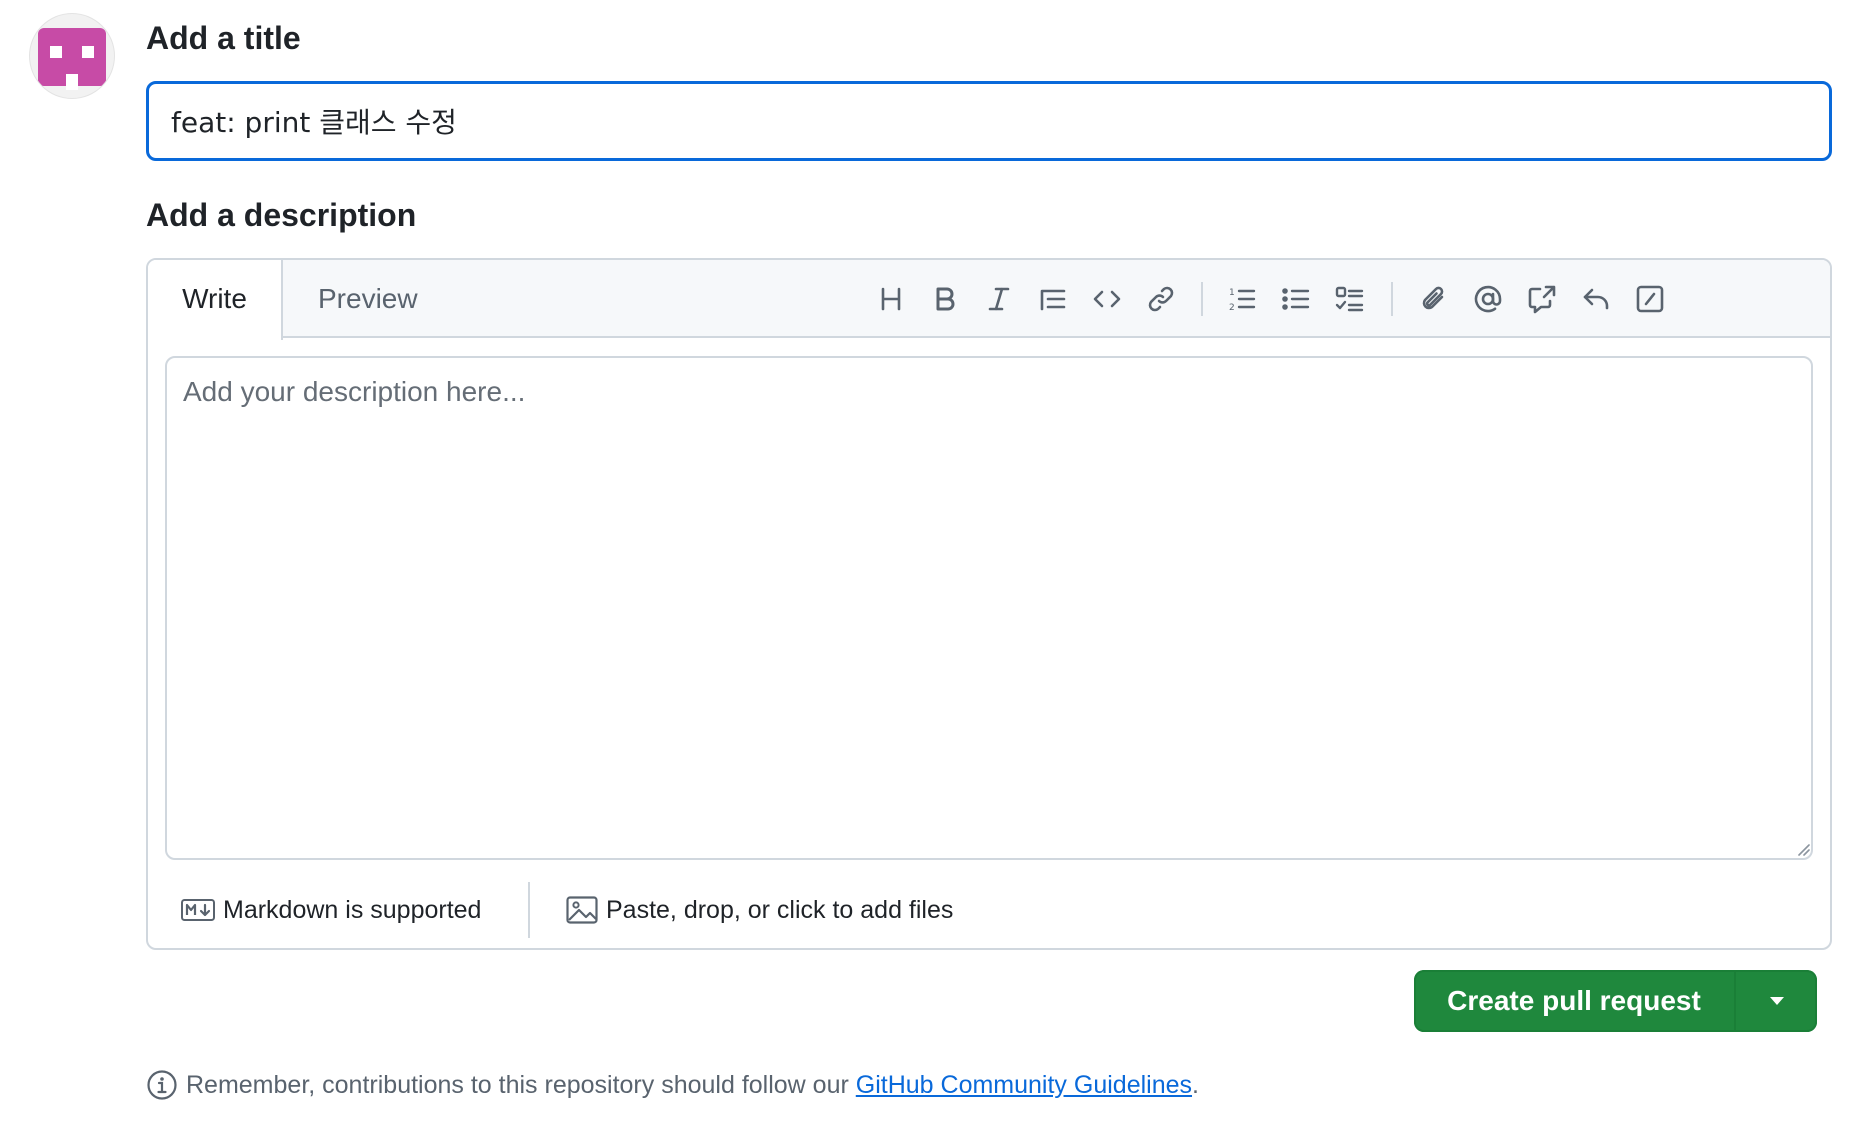  Describe the element at coordinates (72, 59) in the screenshot. I see `avatar-identicon` at that location.